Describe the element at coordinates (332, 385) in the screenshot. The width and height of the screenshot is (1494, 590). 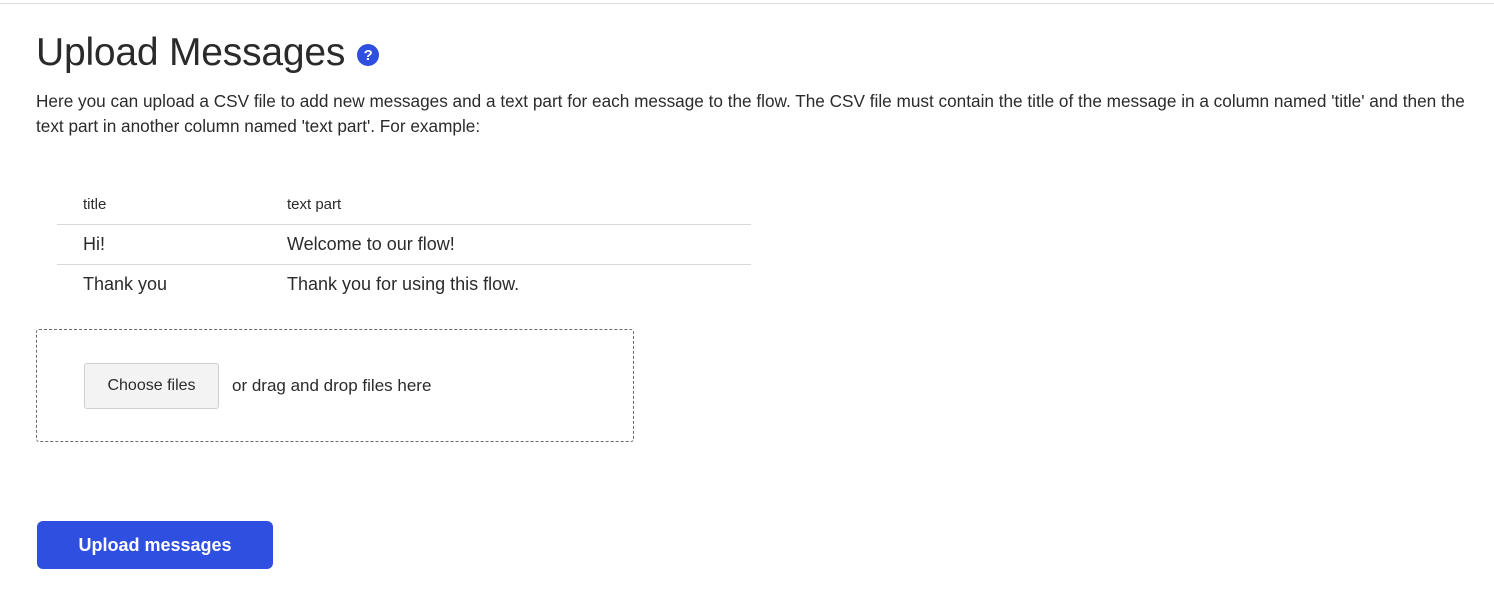
I see `drop-hint-text: or drag and drop files here` at that location.